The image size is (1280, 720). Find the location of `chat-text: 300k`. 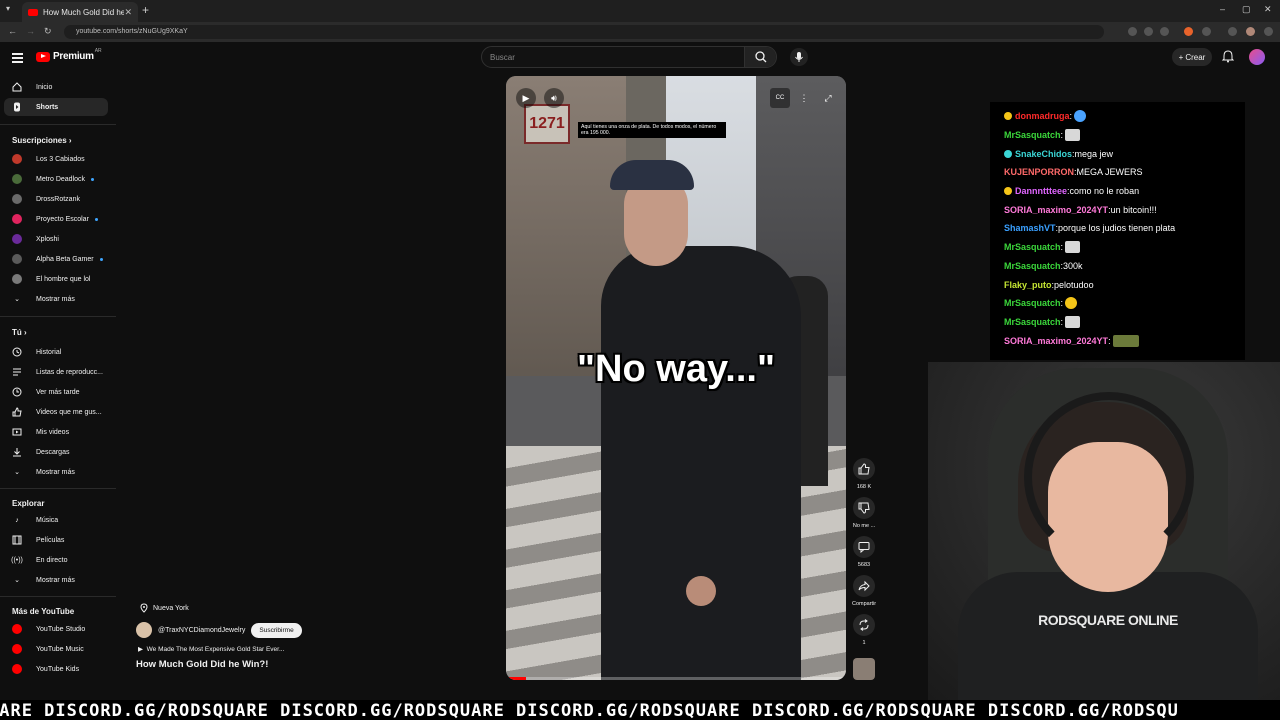

chat-text: 300k is located at coordinates (1073, 265).